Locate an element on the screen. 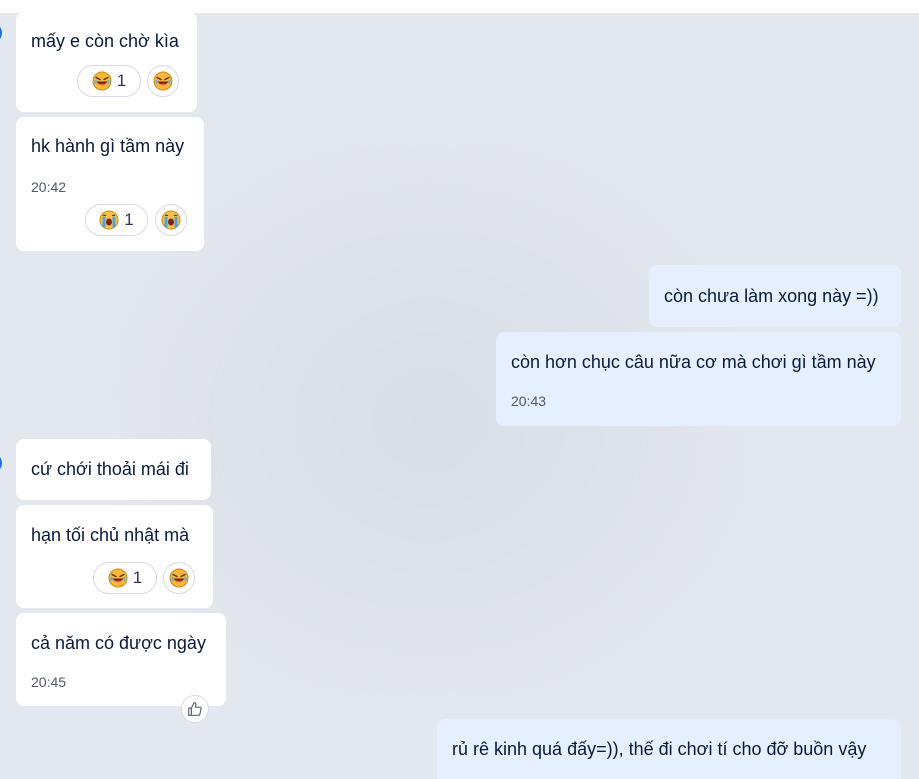  like-reaction-button is located at coordinates (195, 709).